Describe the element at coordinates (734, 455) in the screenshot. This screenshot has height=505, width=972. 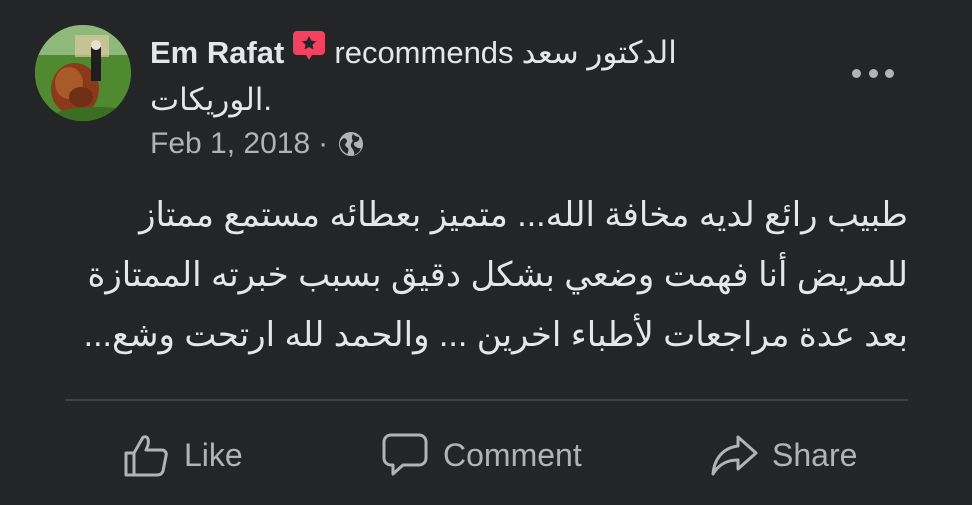
I see `share-arrow-icon` at that location.